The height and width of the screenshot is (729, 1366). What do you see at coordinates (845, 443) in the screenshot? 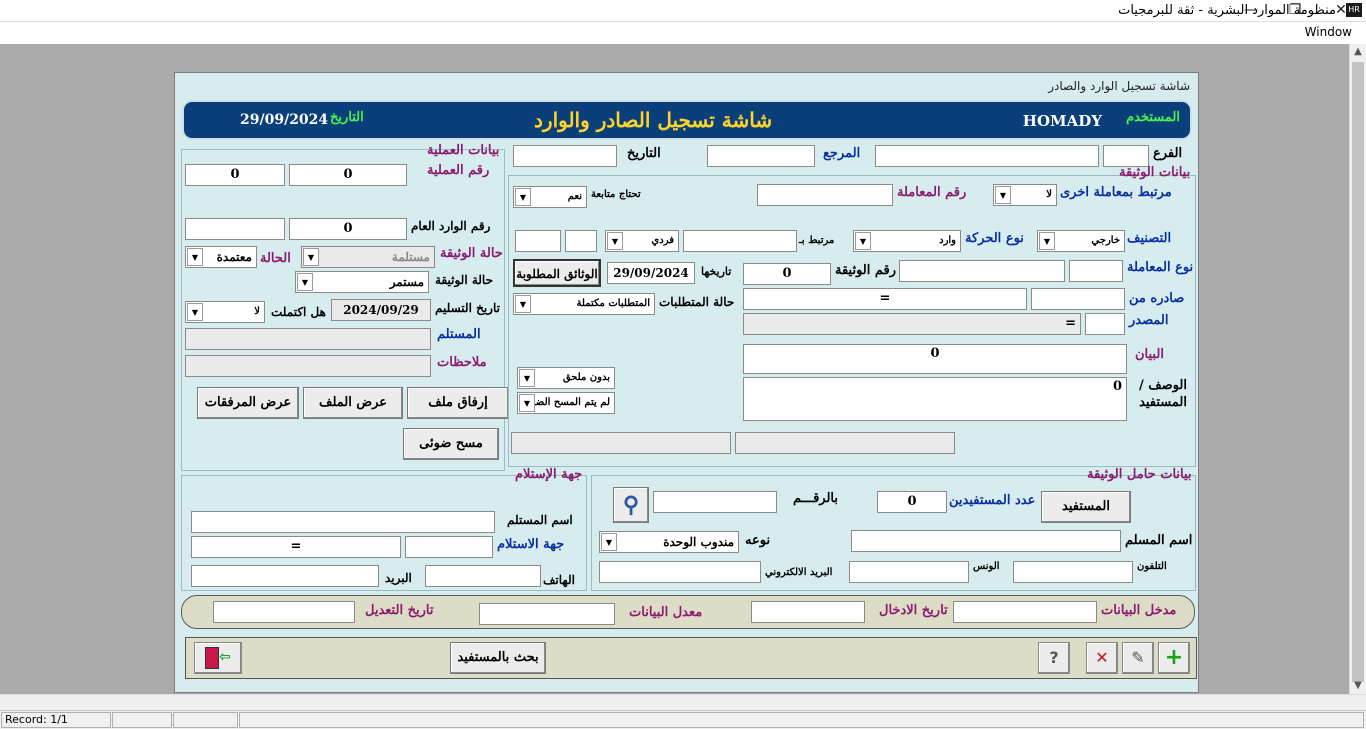
I see `extra-field-a` at bounding box center [845, 443].